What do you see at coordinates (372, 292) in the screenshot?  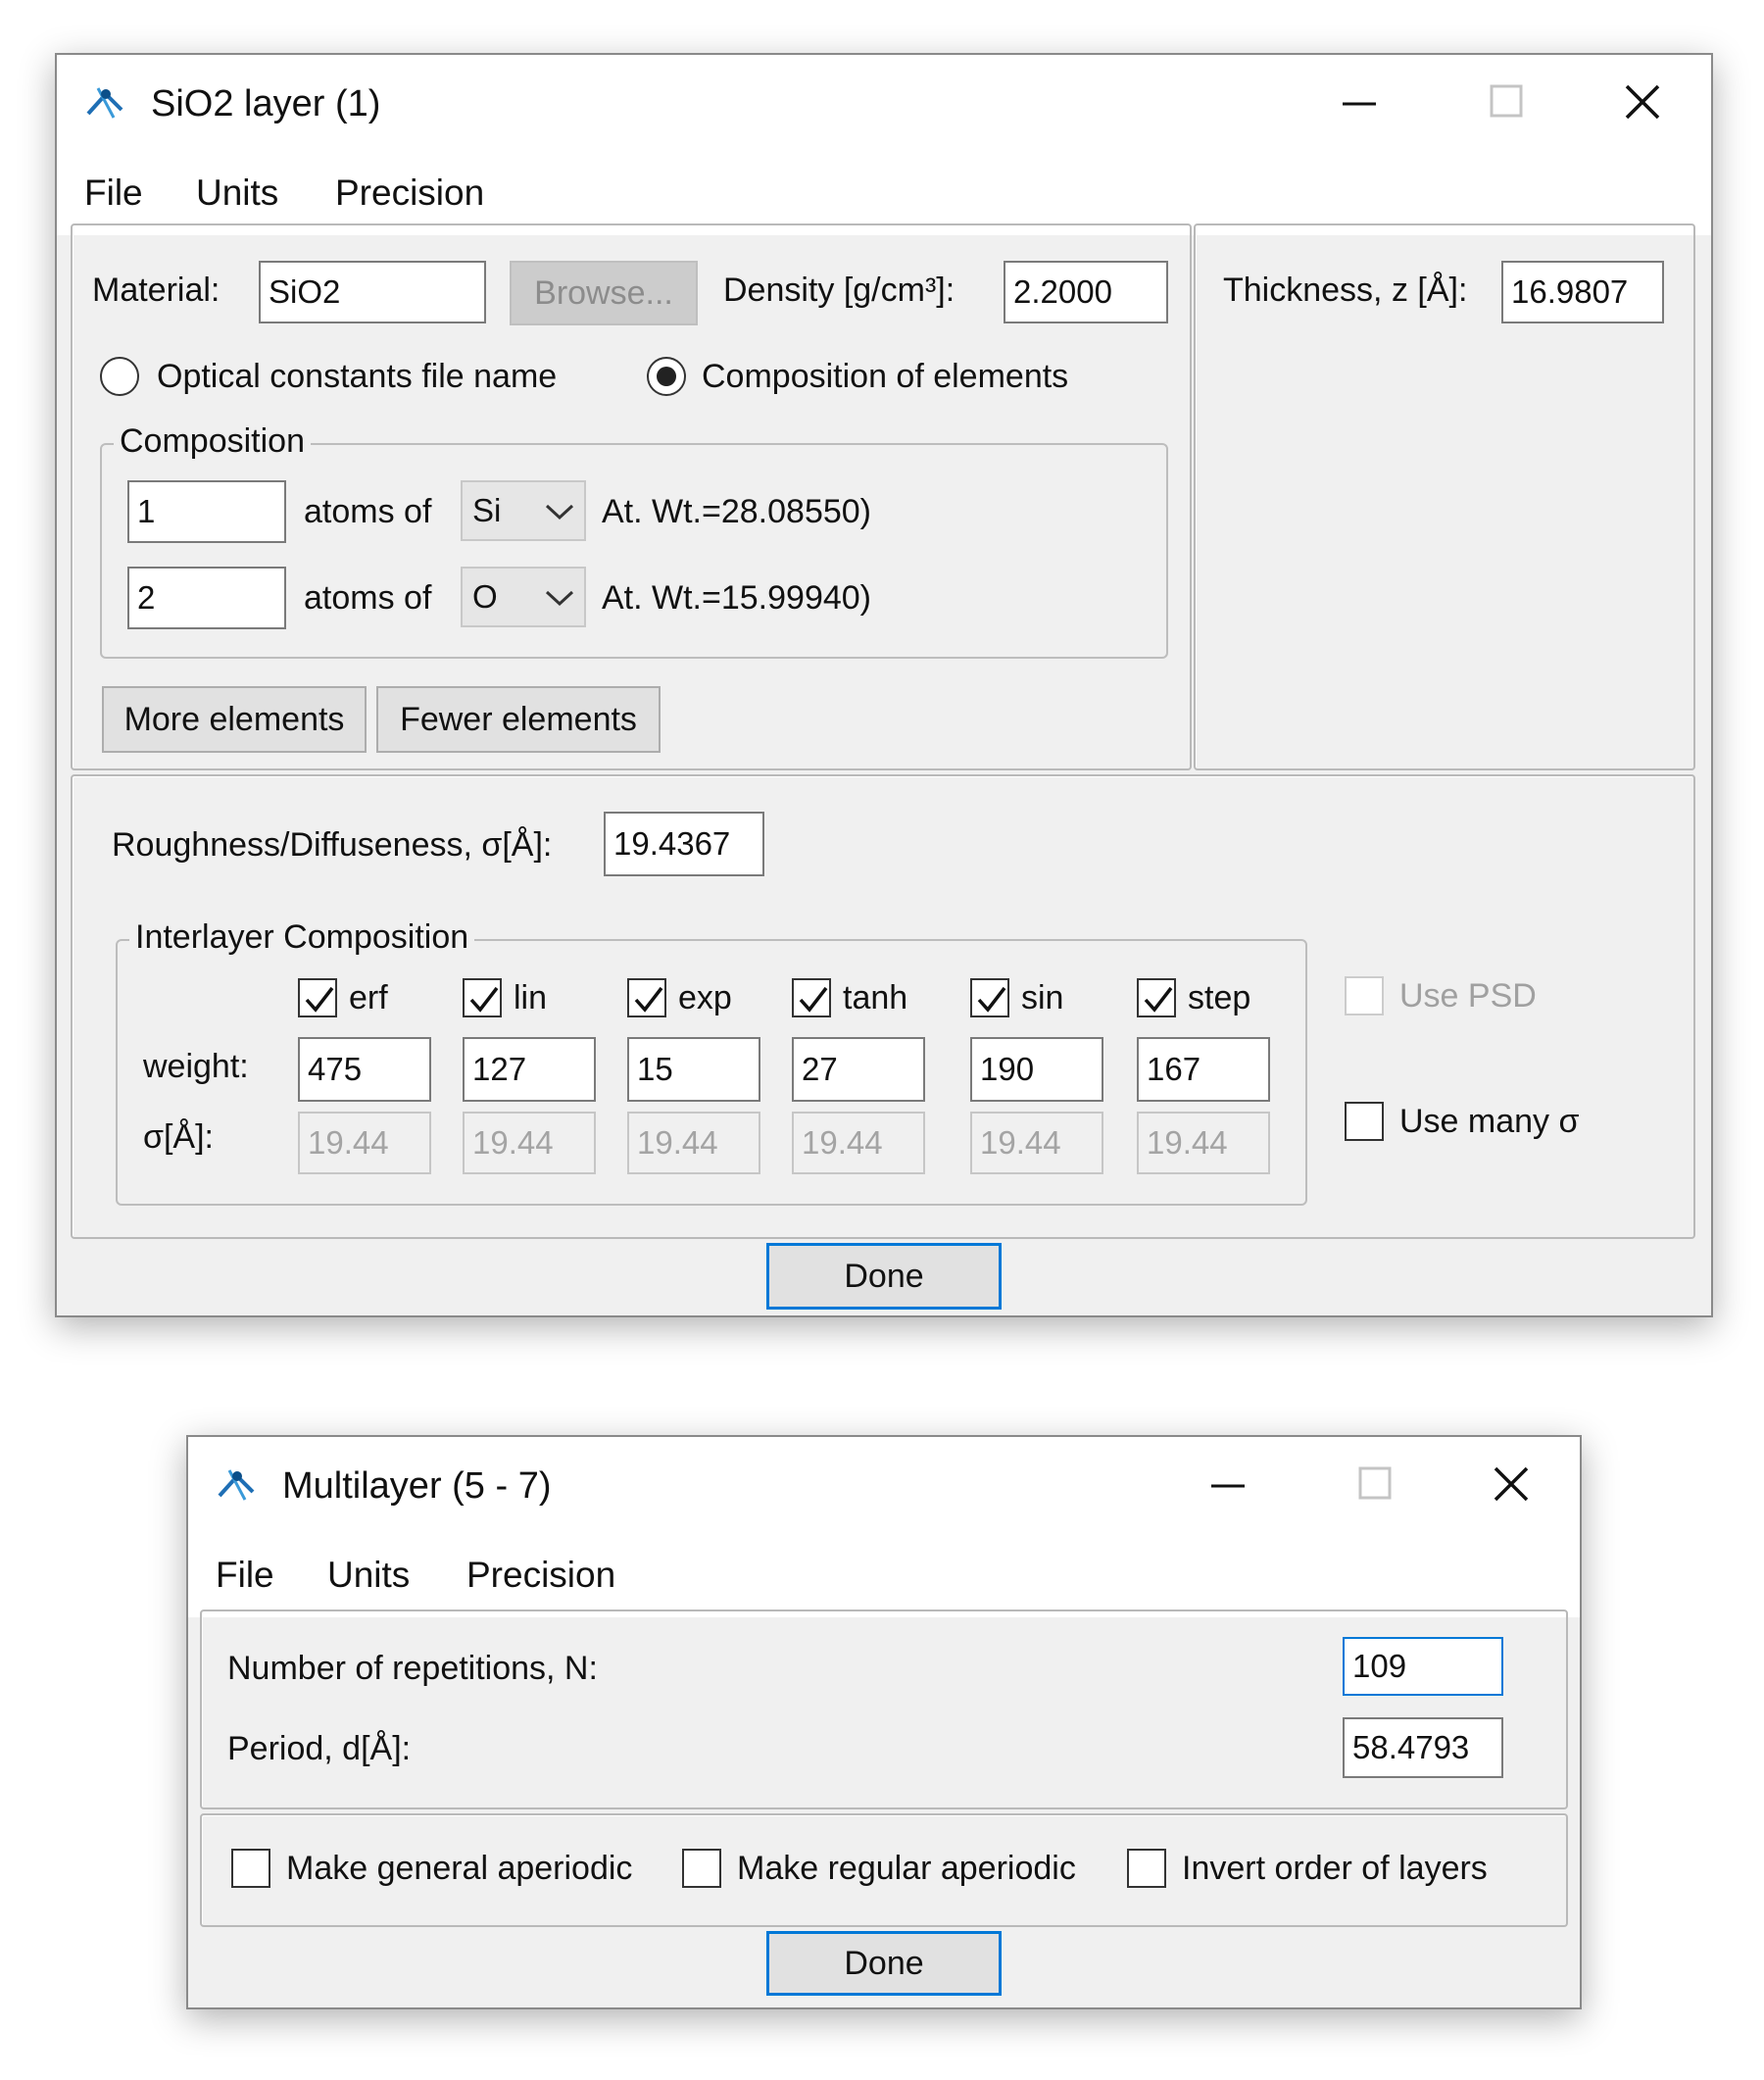 I see `material-input: SiO2` at bounding box center [372, 292].